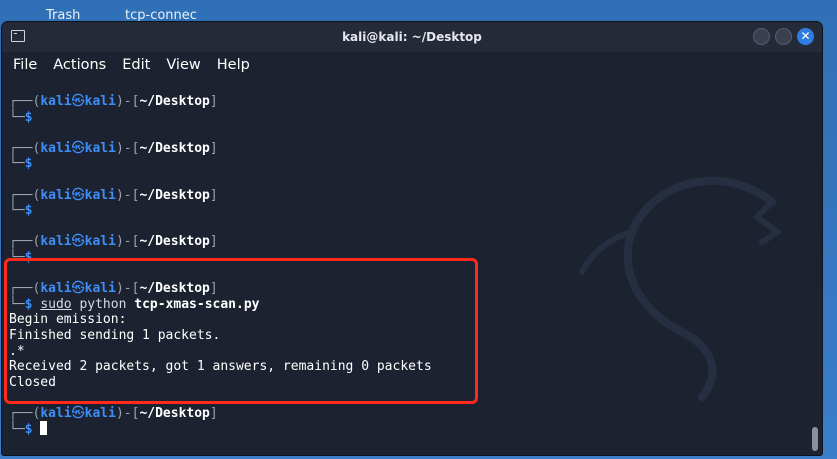  I want to click on command-sudo: sudo, so click(56, 304).